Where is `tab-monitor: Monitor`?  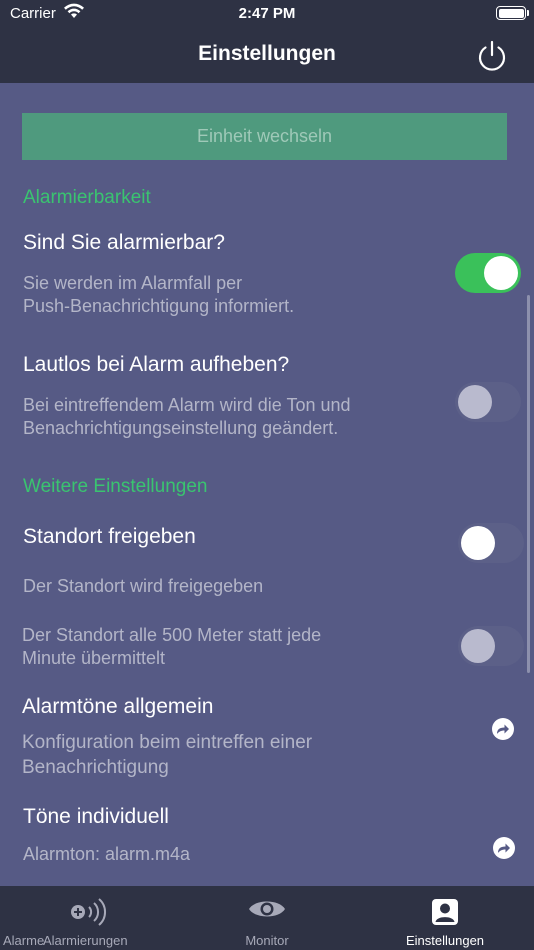 tab-monitor: Monitor is located at coordinates (267, 918).